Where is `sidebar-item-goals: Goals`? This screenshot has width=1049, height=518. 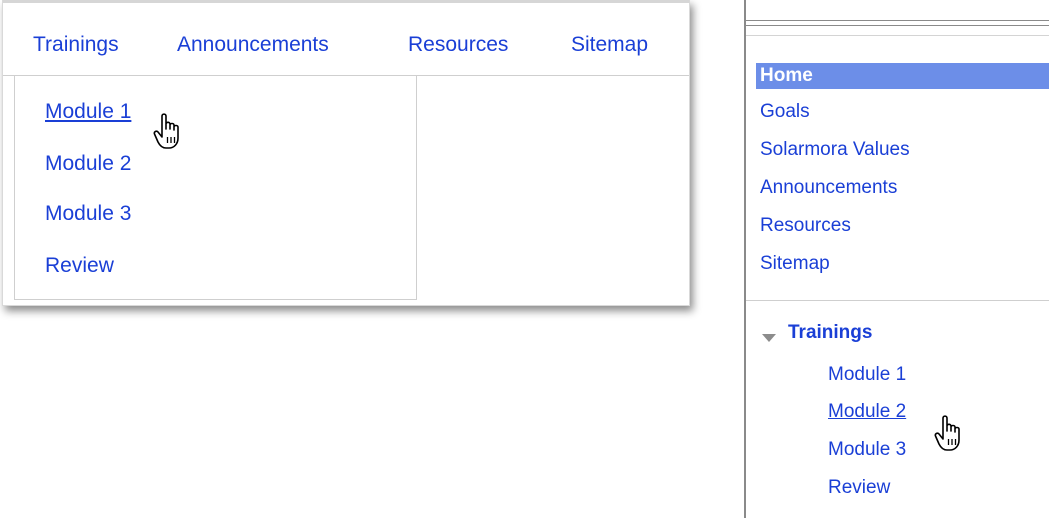 sidebar-item-goals: Goals is located at coordinates (785, 112).